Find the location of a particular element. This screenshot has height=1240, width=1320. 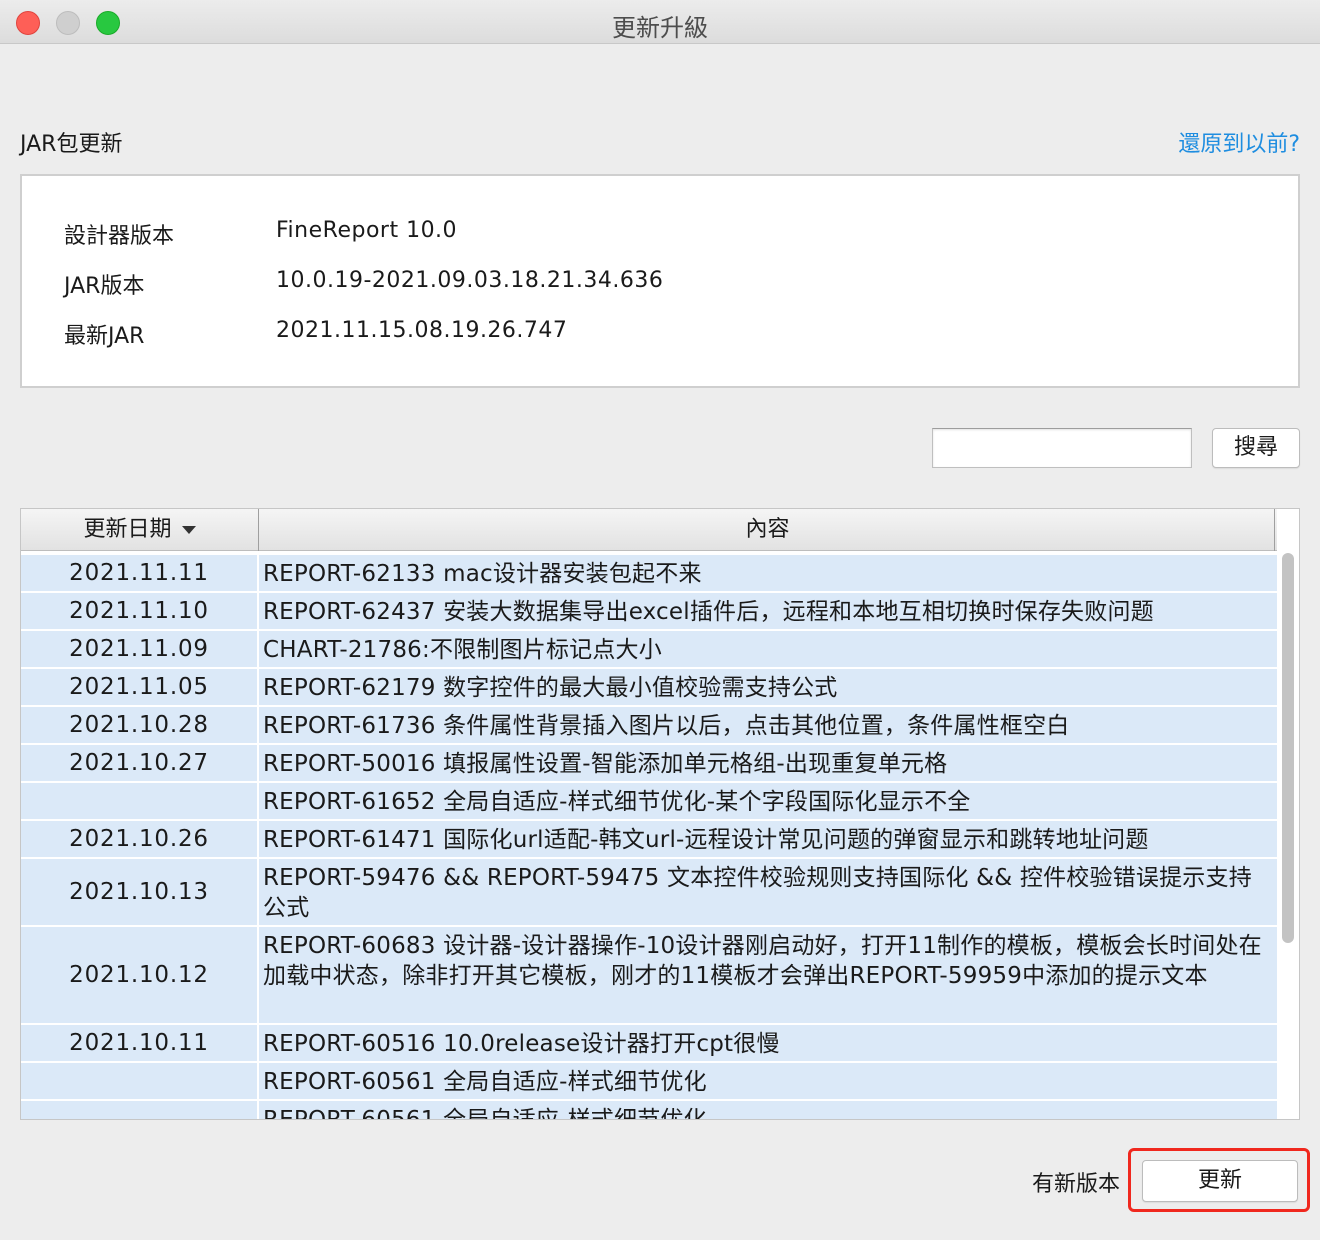

window-title: 更新升級 is located at coordinates (660, 28).